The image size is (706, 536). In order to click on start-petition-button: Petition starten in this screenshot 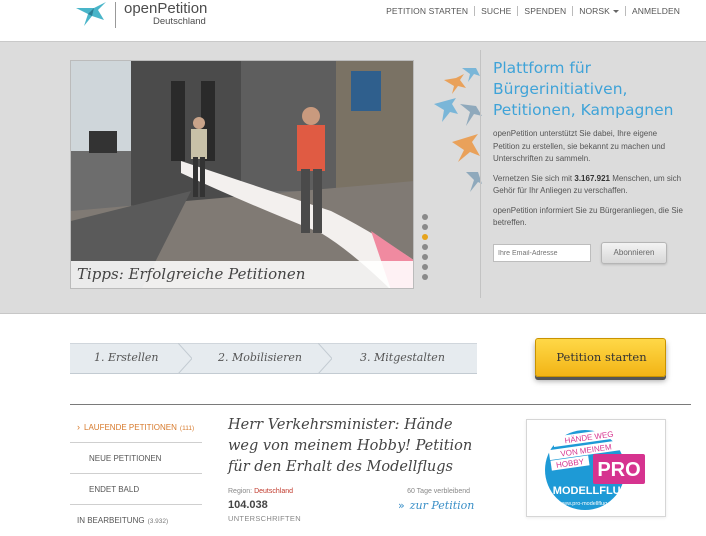, I will do `click(600, 357)`.